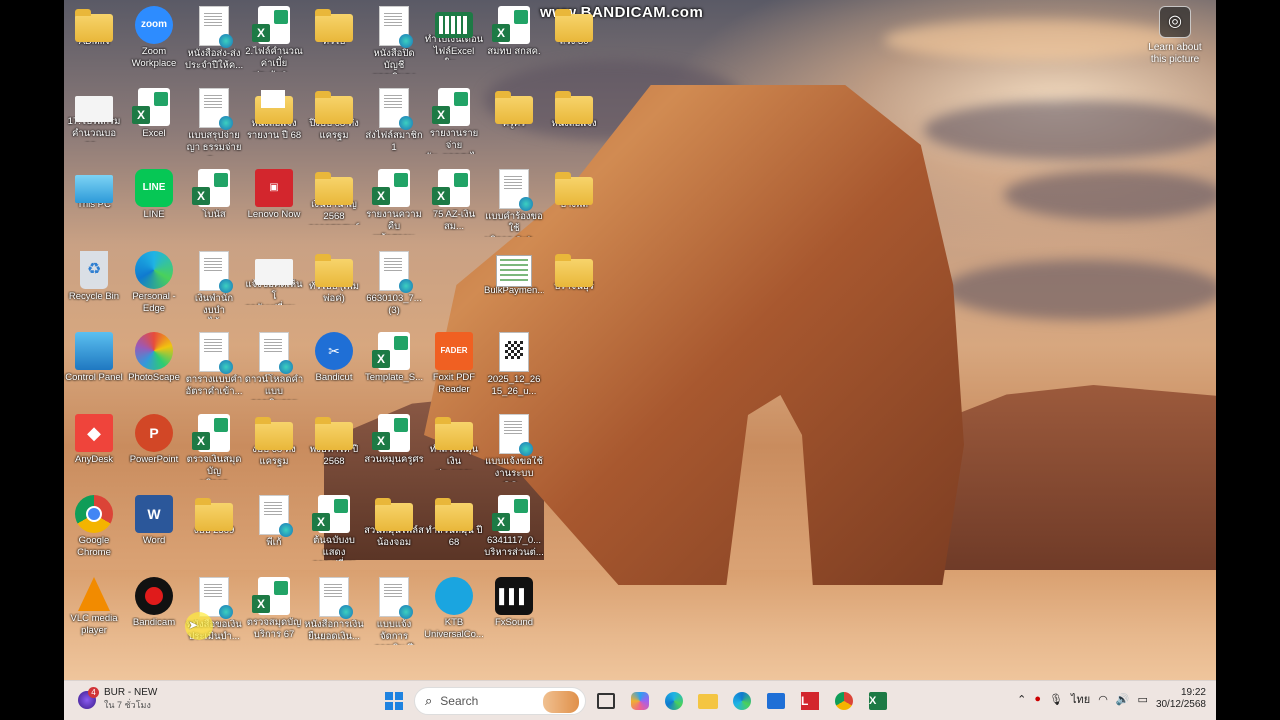  Describe the element at coordinates (742, 701) in the screenshot. I see `edge-browser-button` at that location.